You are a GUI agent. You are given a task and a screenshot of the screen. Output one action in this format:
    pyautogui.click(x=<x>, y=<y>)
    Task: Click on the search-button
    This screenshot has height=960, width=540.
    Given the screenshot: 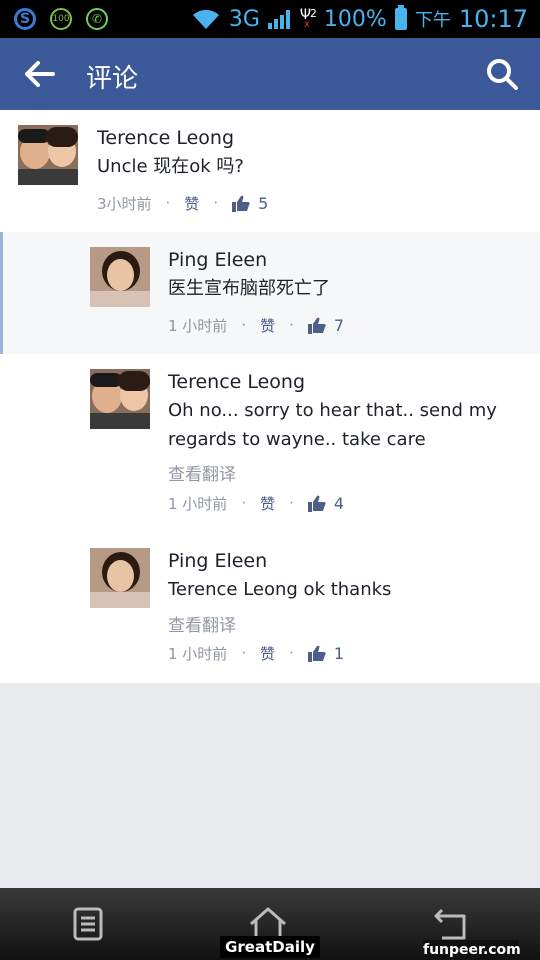 What is the action you would take?
    pyautogui.click(x=502, y=74)
    